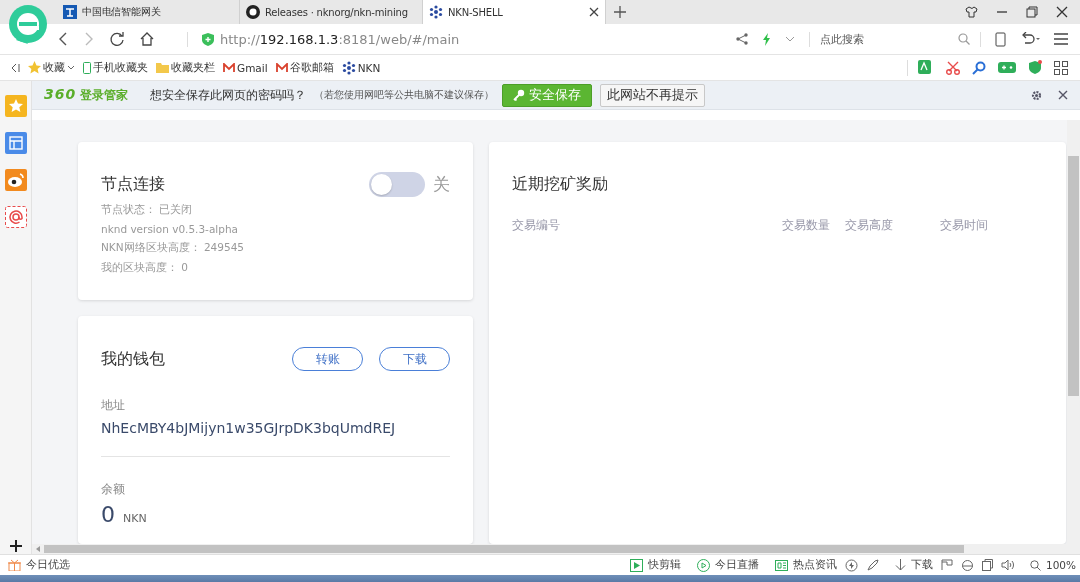  I want to click on field-label: 地址, so click(113, 405).